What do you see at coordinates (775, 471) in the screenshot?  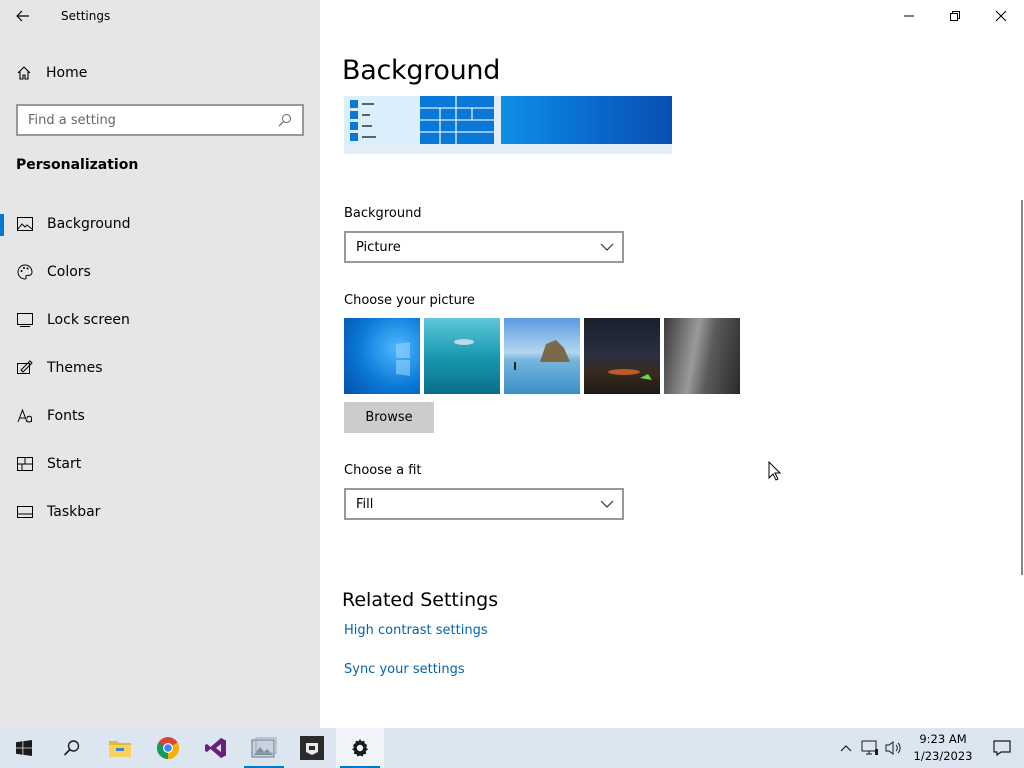 I see `mouse-cursor-icon` at bounding box center [775, 471].